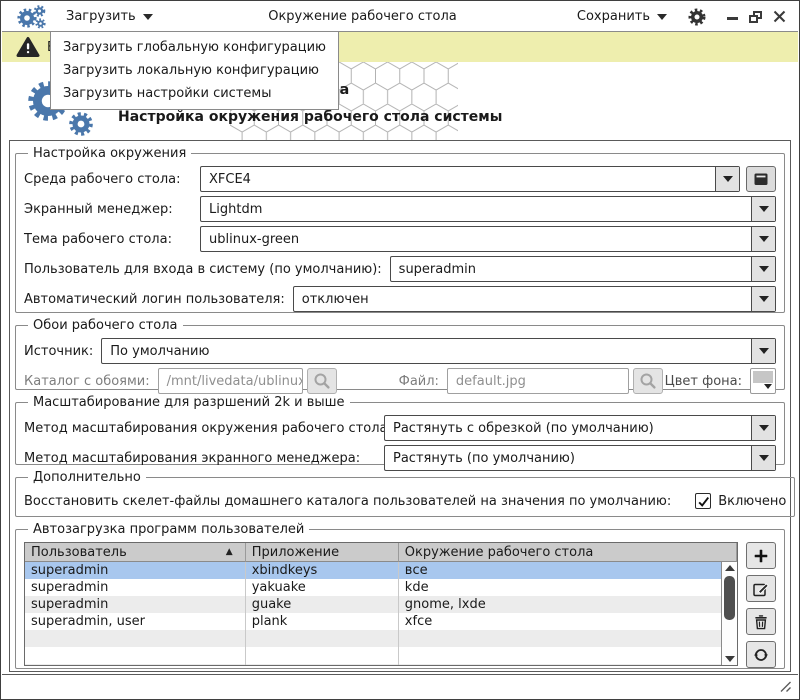  I want to click on desktop-env-value: XFCE4, so click(230, 179).